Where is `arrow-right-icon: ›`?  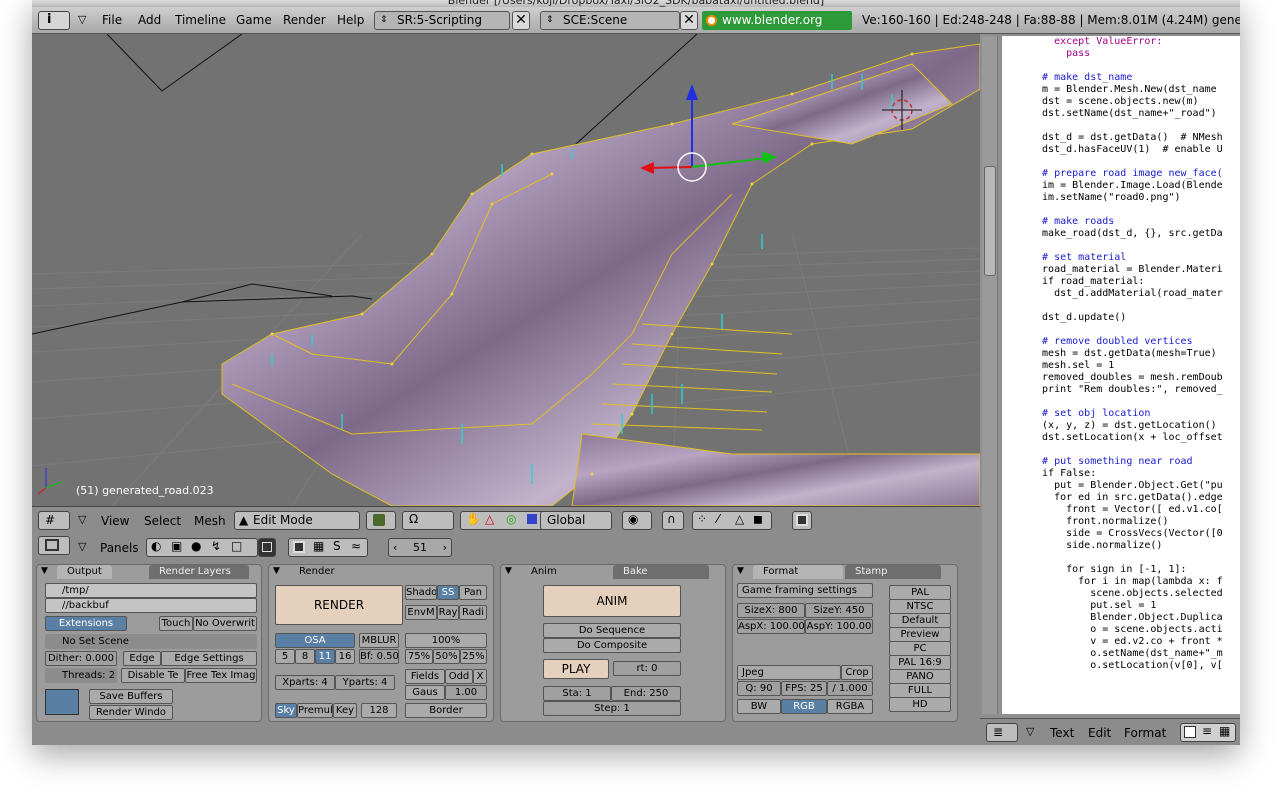
arrow-right-icon: › is located at coordinates (445, 547).